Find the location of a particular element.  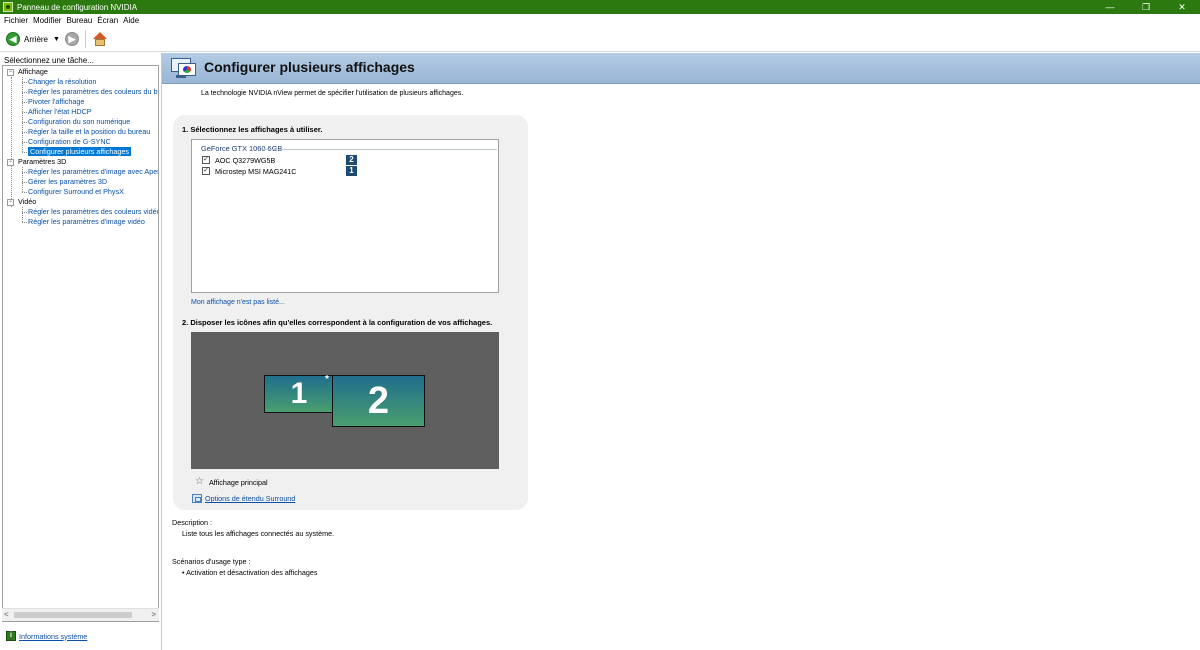

tree-item-plusieurs-affichages: Configurer plusieurs affichages is located at coordinates (80, 152).